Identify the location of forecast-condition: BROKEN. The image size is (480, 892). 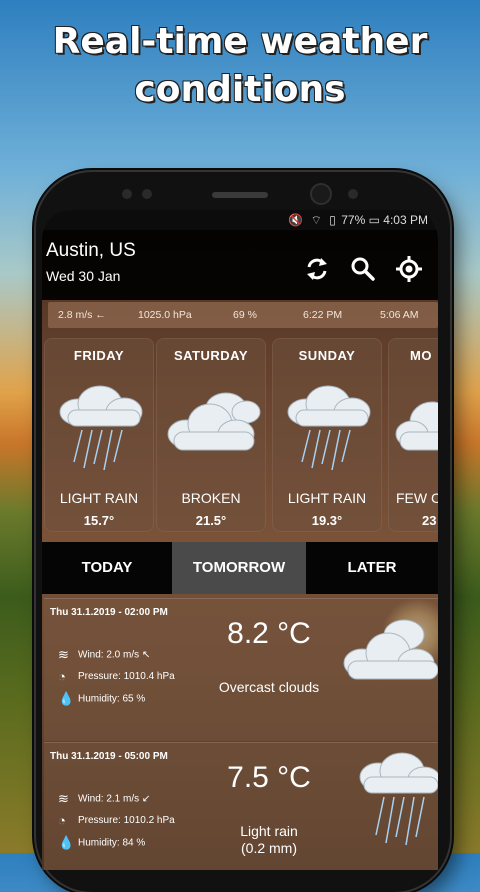
(211, 498).